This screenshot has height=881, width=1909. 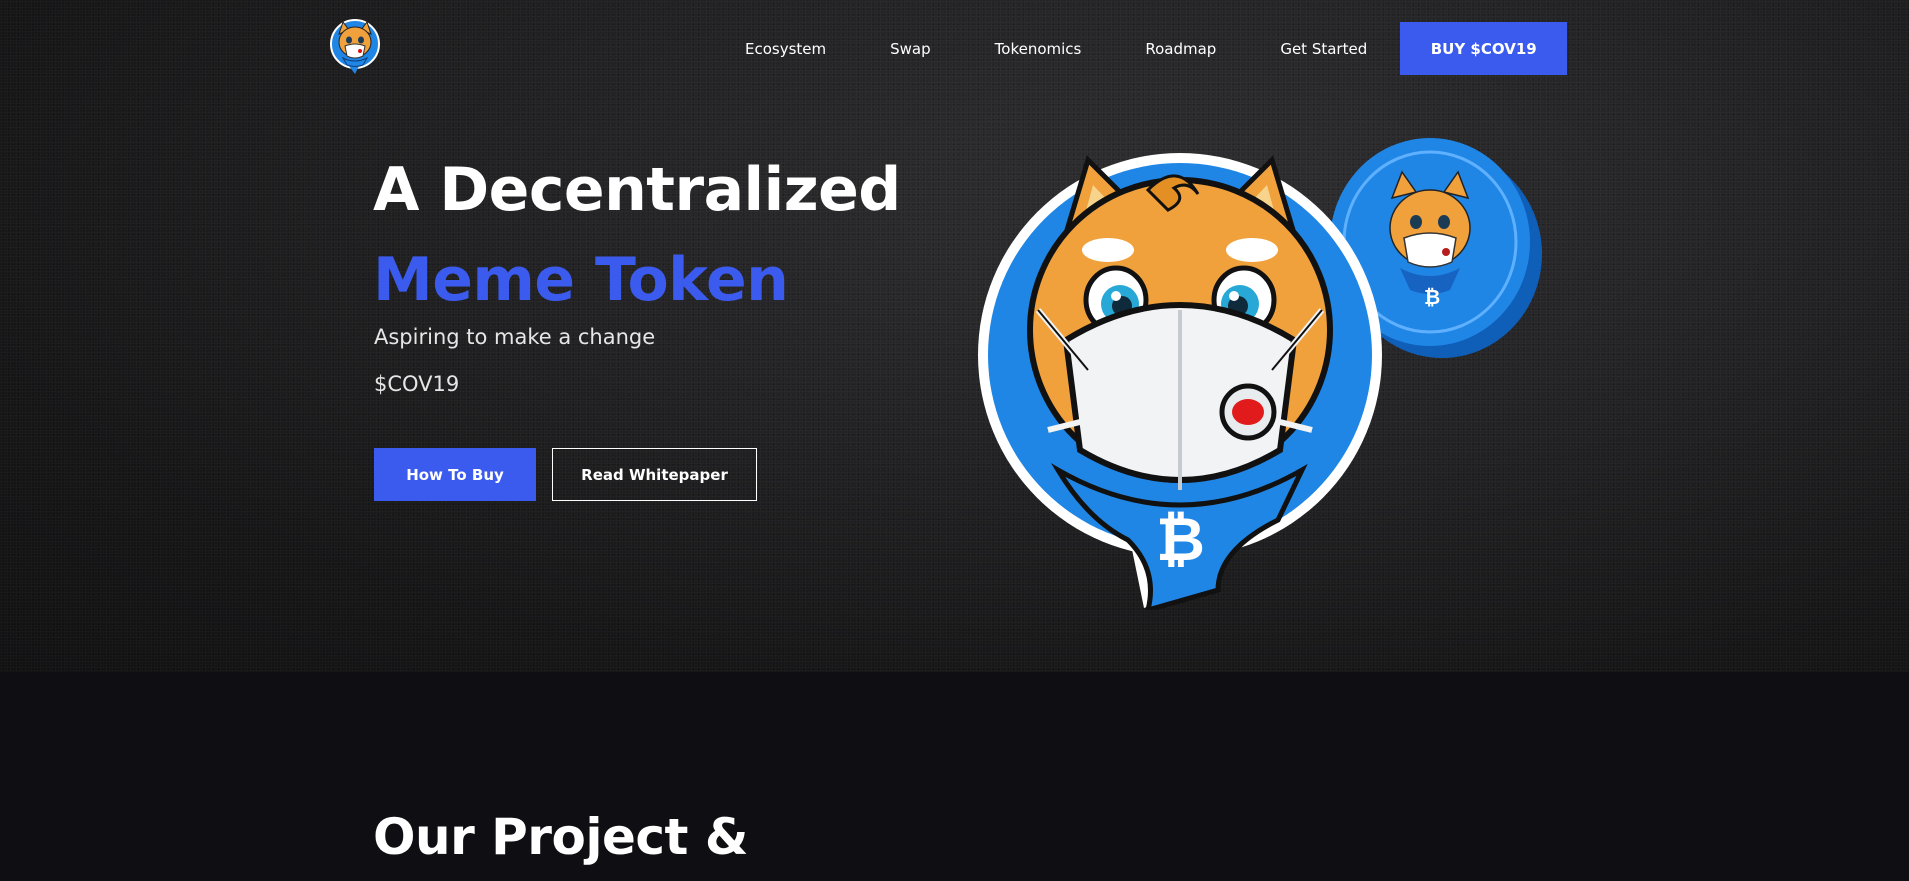 What do you see at coordinates (581, 280) in the screenshot?
I see `hero-headline-accent: Meme Token` at bounding box center [581, 280].